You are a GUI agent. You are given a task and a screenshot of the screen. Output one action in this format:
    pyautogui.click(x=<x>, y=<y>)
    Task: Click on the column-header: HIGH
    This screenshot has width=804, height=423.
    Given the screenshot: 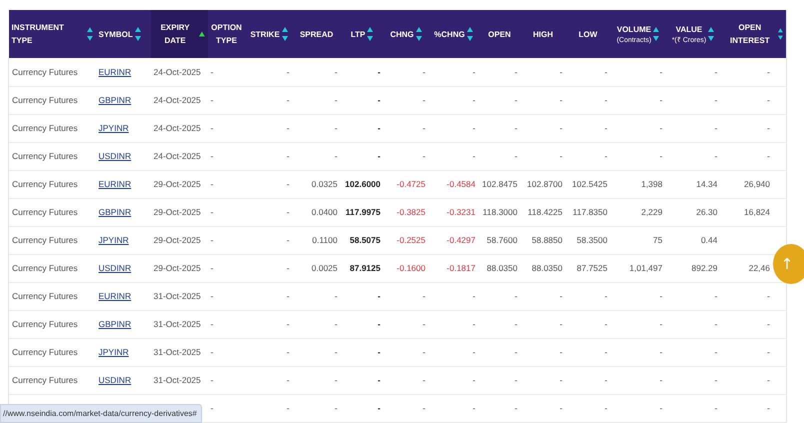 What is the action you would take?
    pyautogui.click(x=543, y=34)
    